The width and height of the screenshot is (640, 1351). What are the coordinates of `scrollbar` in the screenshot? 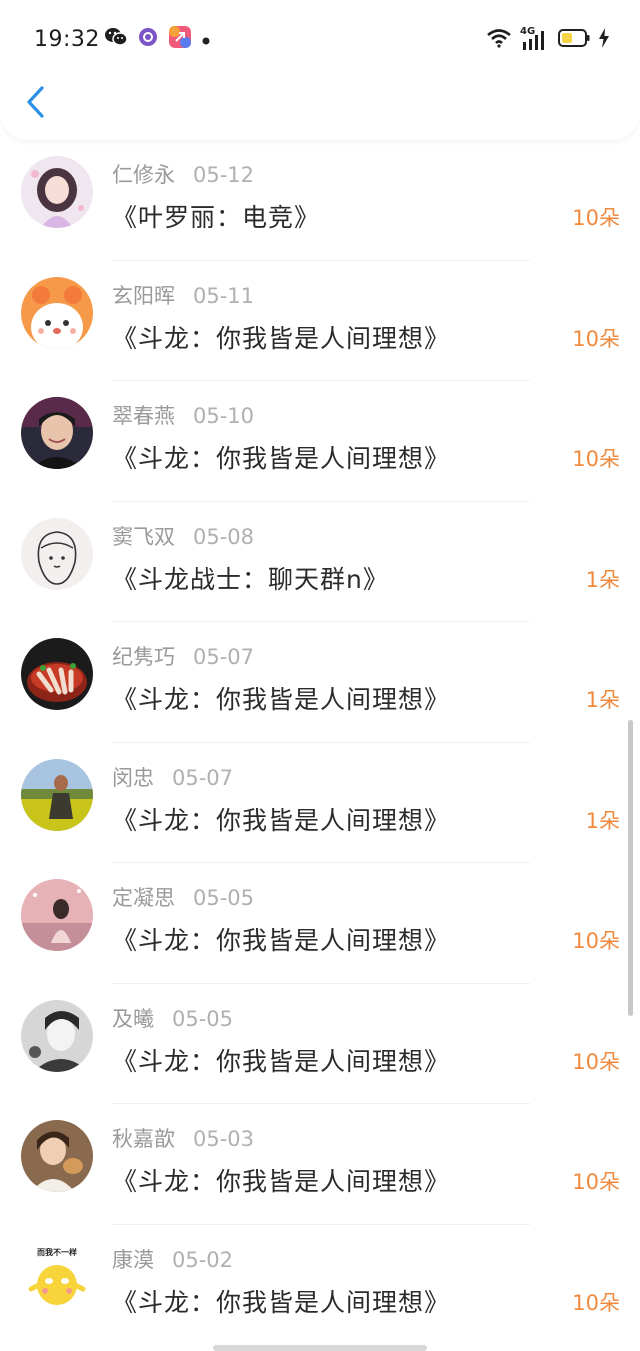 It's located at (630, 868).